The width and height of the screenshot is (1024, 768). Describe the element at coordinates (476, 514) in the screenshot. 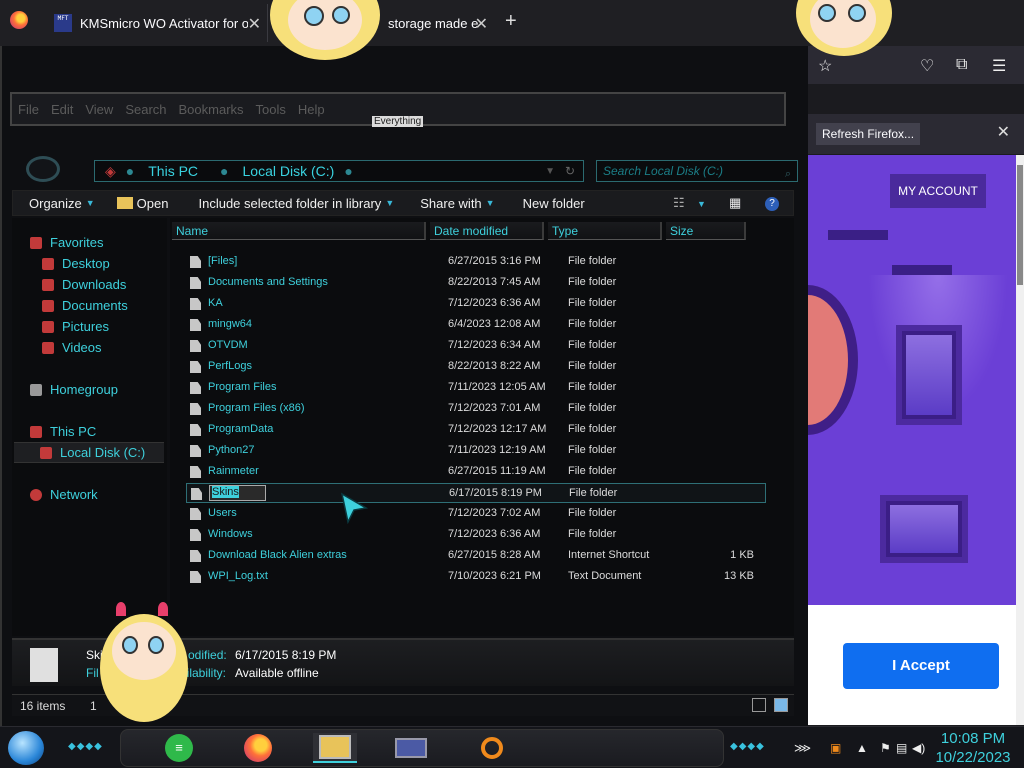

I see `file-row: Users 7/12/2023 7:02 AM File folder` at that location.